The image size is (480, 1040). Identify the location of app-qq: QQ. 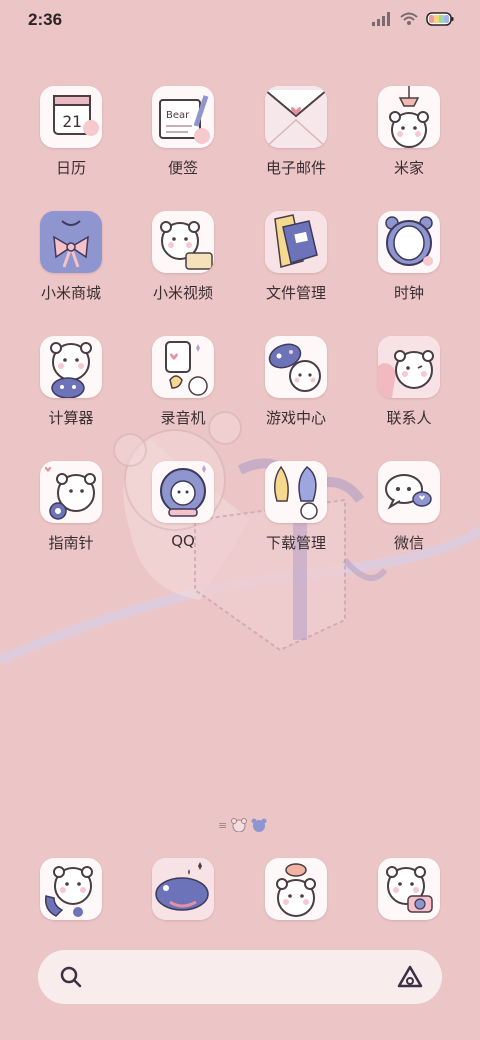
(183, 505).